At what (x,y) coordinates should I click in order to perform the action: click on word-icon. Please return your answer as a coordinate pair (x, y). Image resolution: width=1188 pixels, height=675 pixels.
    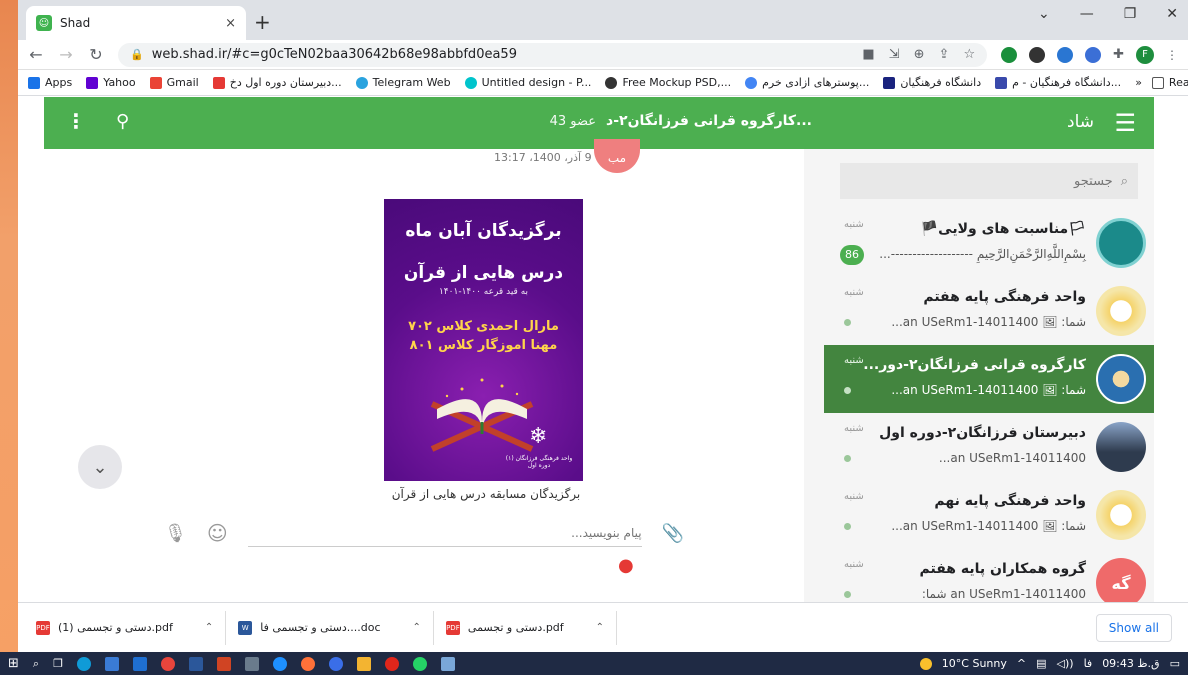
    Looking at the image, I should click on (195, 663).